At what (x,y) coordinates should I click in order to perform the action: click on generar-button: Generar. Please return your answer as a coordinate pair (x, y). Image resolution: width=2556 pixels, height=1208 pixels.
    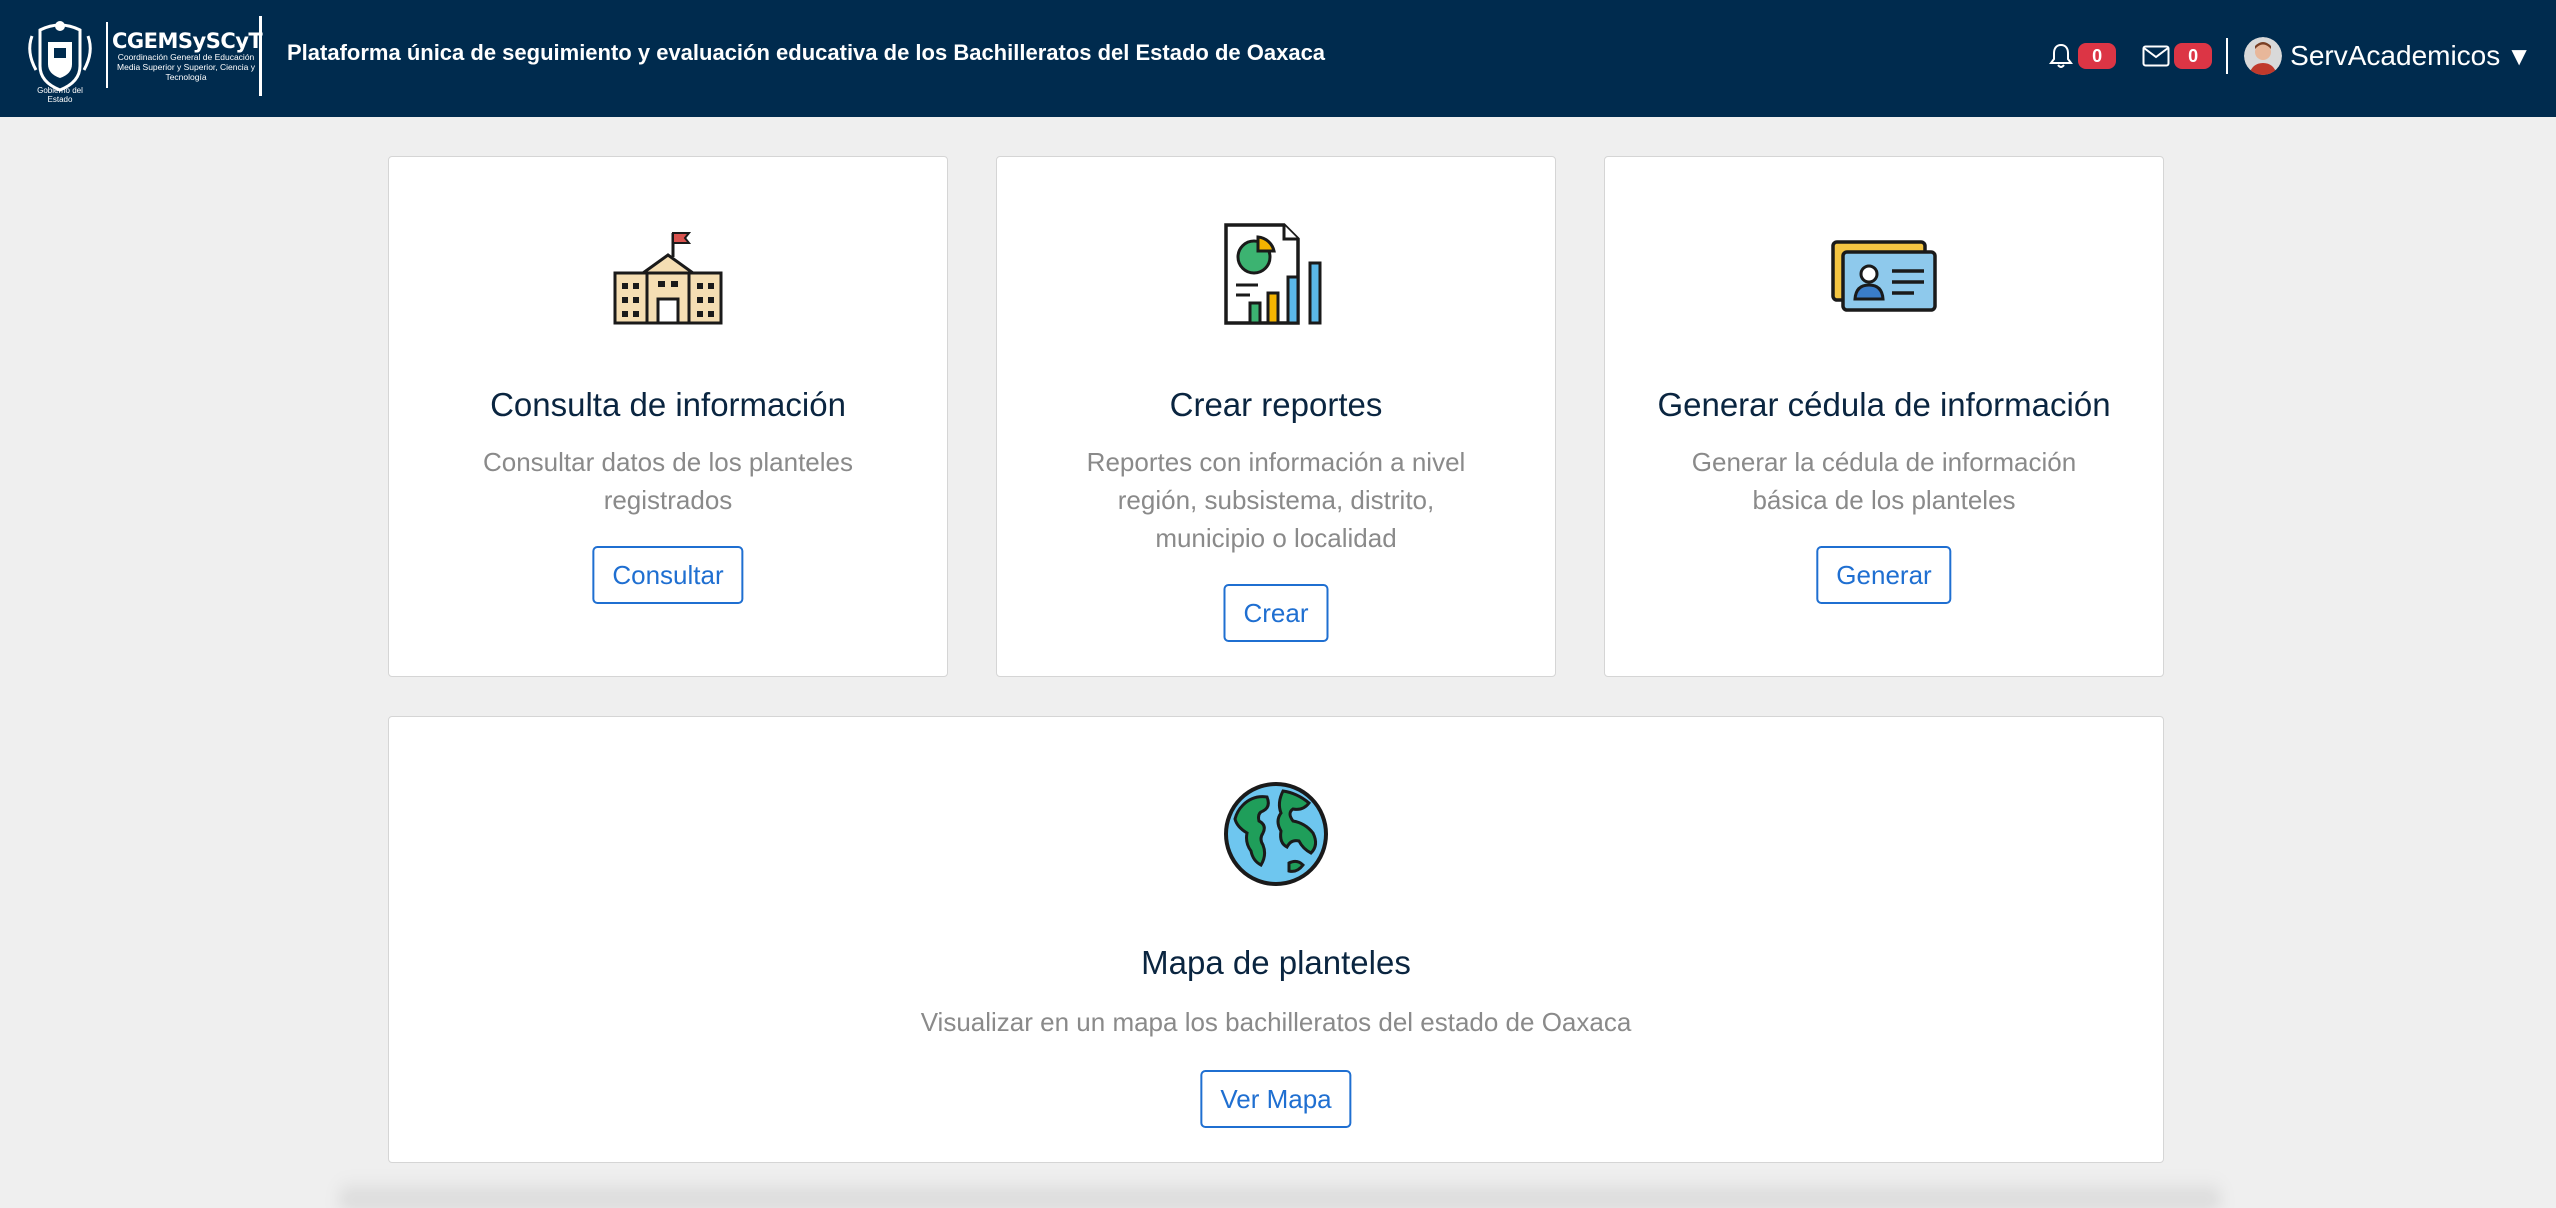
    Looking at the image, I should click on (1884, 575).